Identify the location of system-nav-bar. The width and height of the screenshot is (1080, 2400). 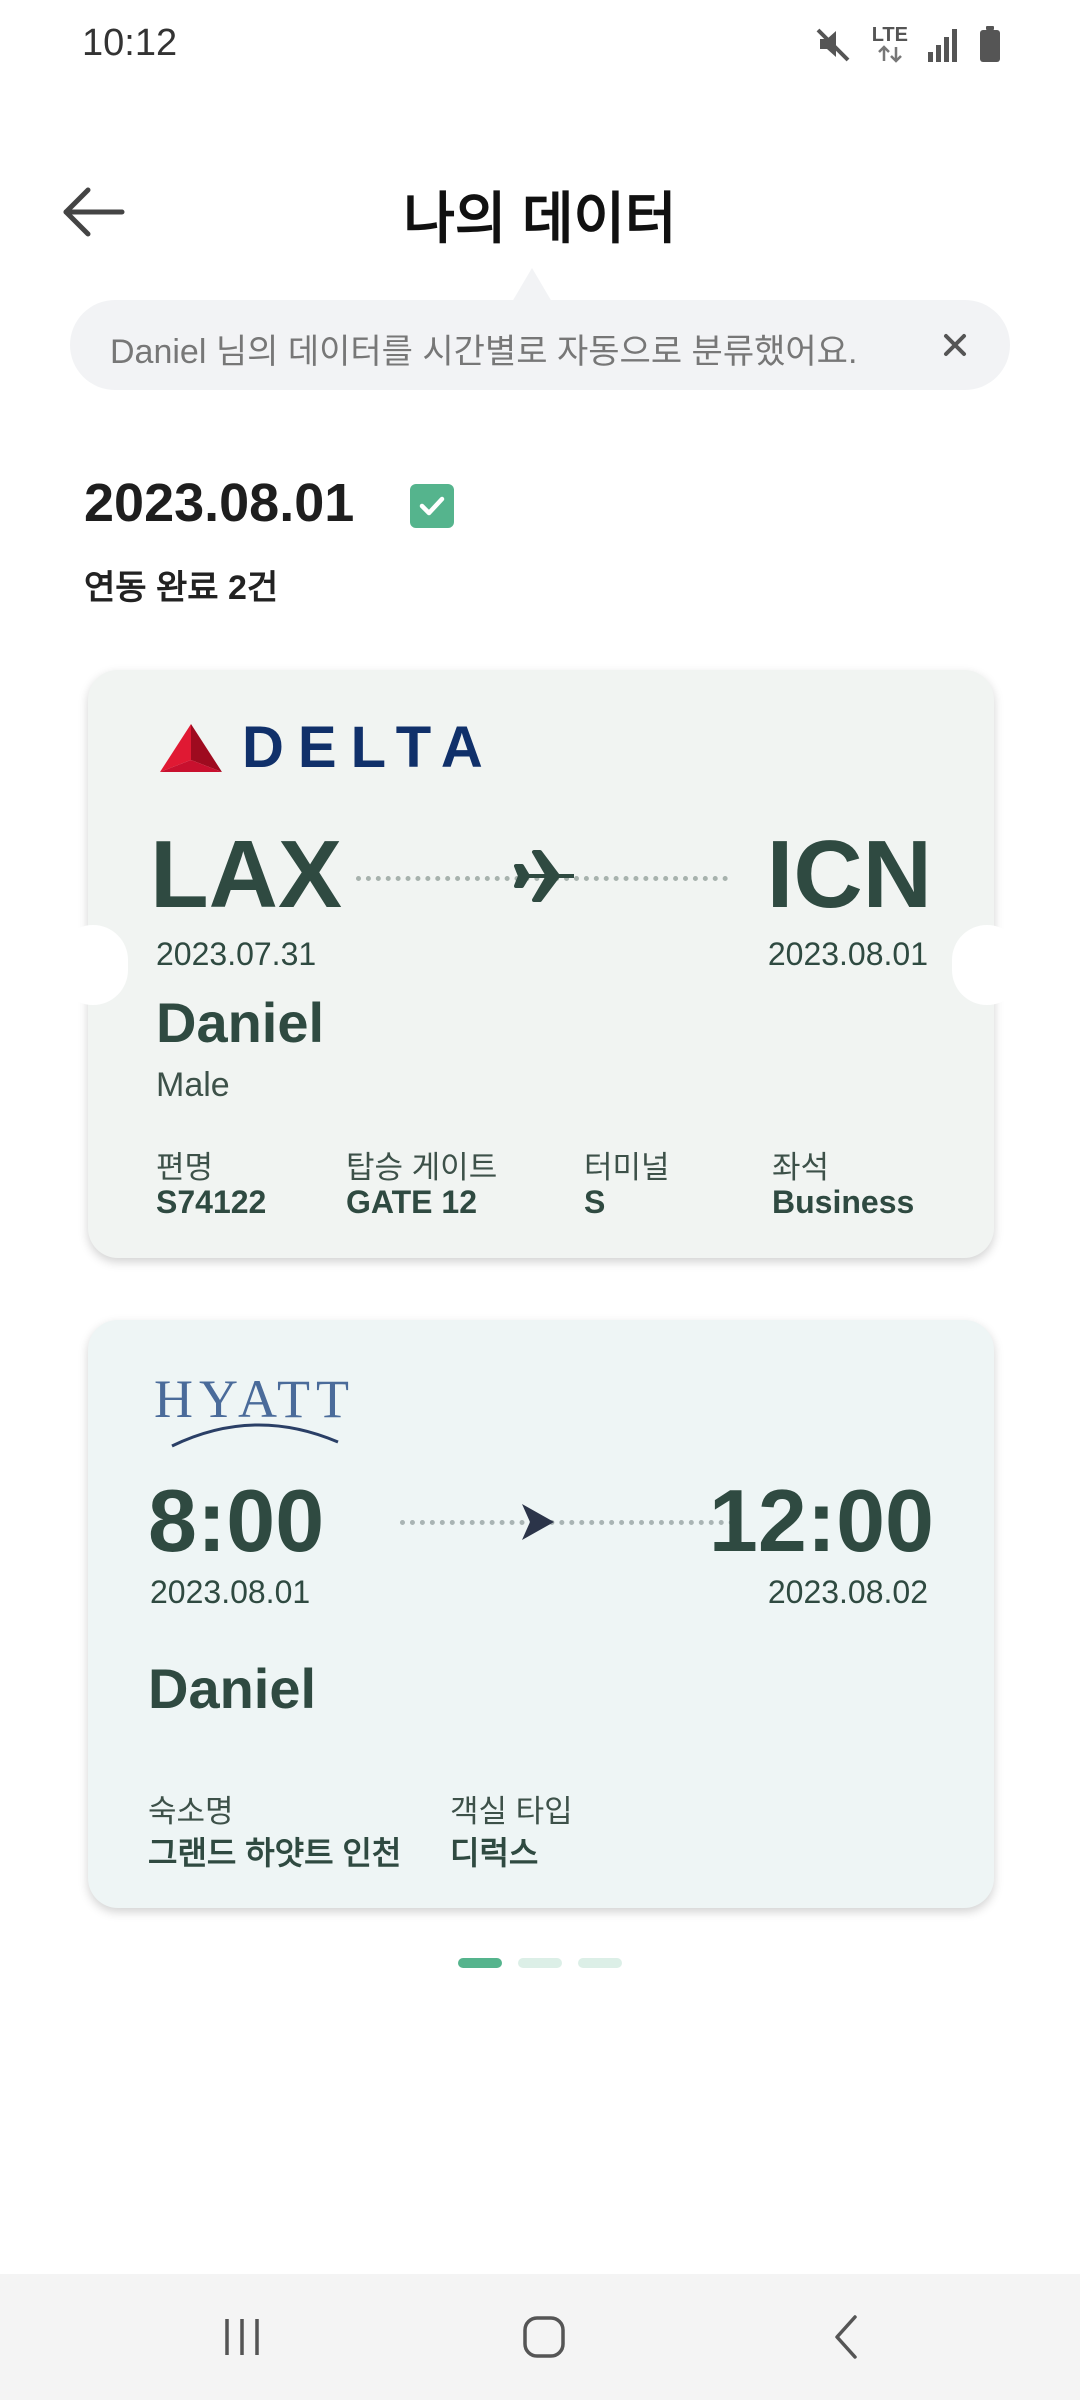
(540, 2337).